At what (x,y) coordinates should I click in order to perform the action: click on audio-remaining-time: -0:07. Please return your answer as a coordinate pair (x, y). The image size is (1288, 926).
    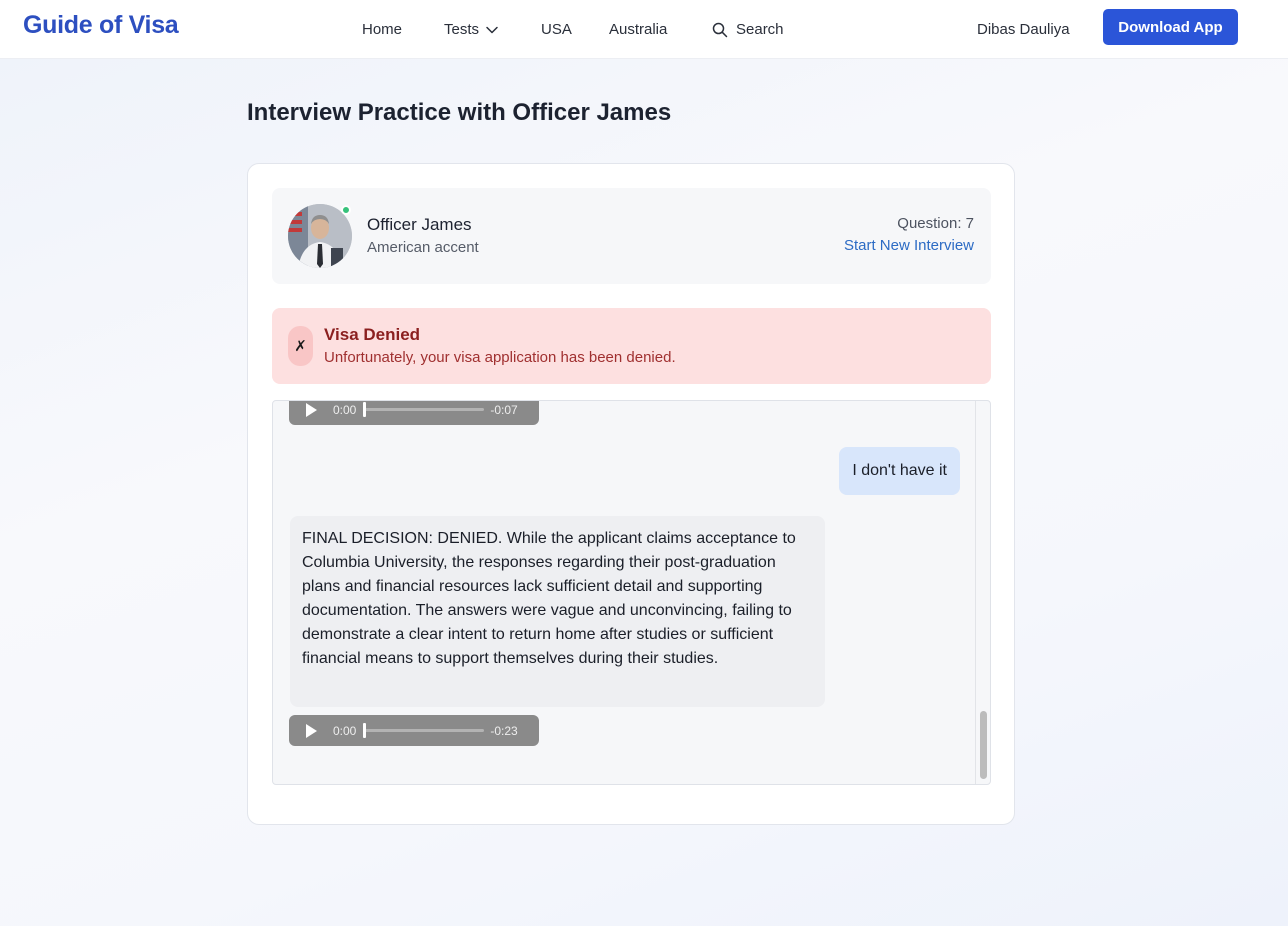
    Looking at the image, I should click on (504, 409).